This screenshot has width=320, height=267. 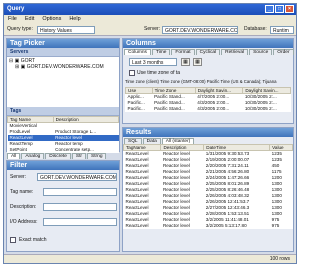 I want to click on row-count-status: 100 rows, so click(x=279, y=259).